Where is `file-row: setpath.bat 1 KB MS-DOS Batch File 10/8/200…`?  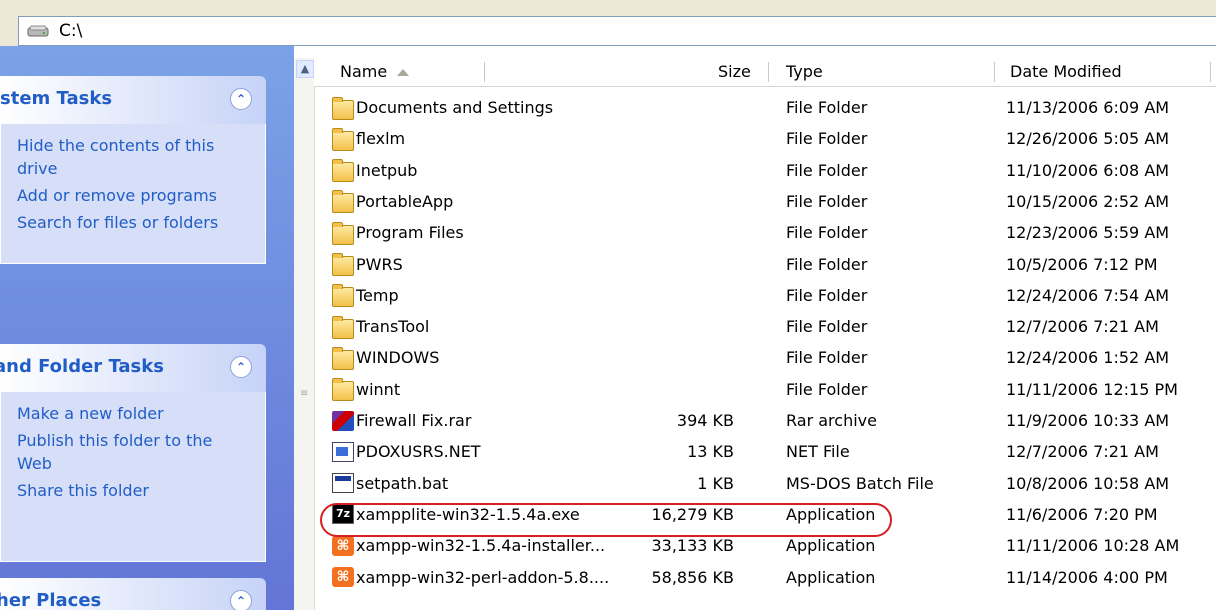
file-row: setpath.bat 1 KB MS-DOS Batch File 10/8/200… is located at coordinates (765, 483).